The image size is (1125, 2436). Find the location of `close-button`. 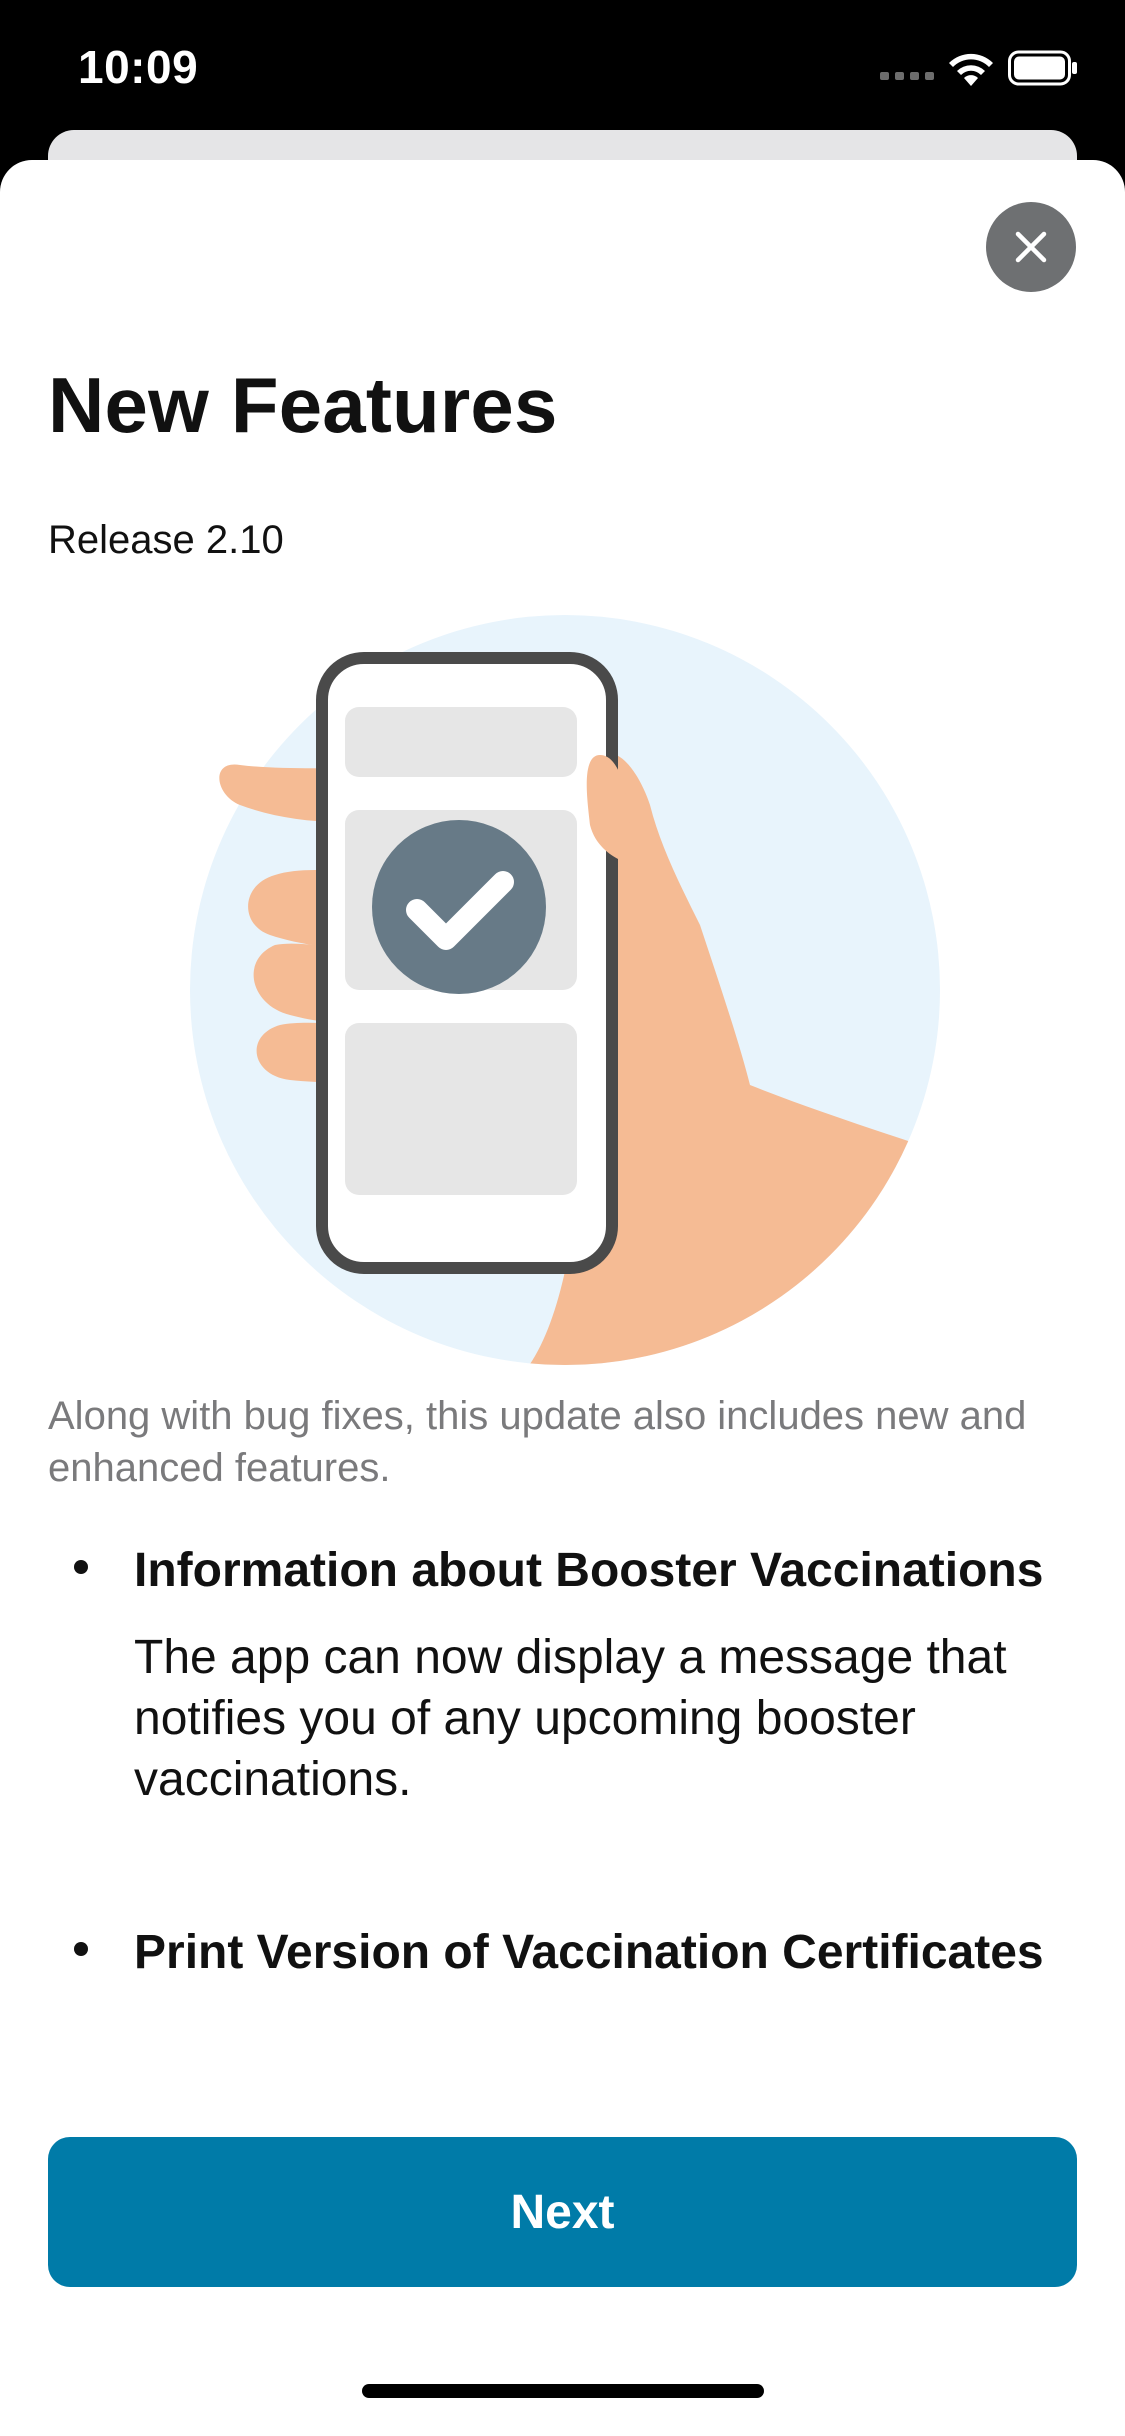

close-button is located at coordinates (1031, 247).